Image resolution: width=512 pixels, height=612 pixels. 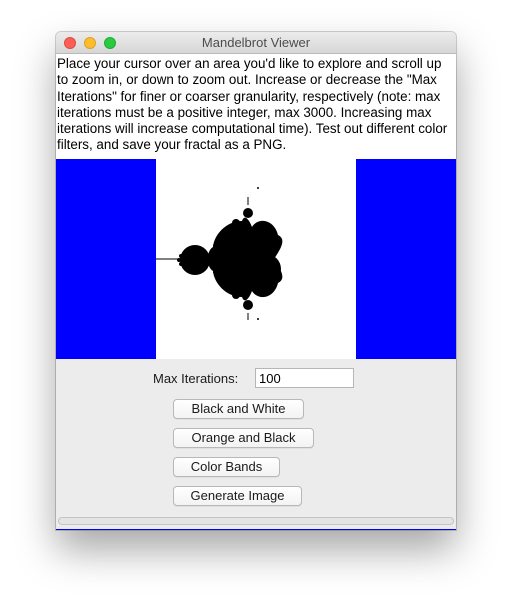 What do you see at coordinates (256, 529) in the screenshot?
I see `window-bottom-edge` at bounding box center [256, 529].